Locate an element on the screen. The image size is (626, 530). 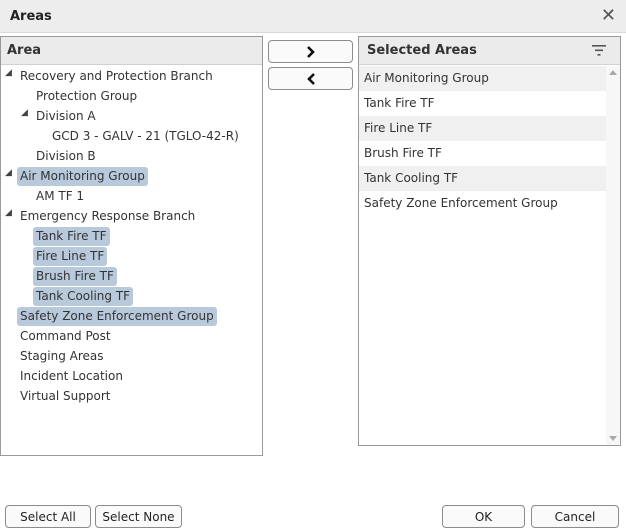
tree-item-label: AM TF 1 is located at coordinates (60, 196).